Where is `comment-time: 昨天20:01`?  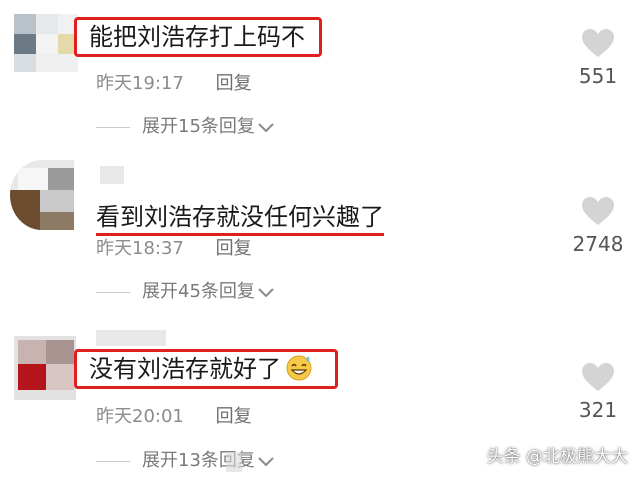
comment-time: 昨天20:01 is located at coordinates (140, 416).